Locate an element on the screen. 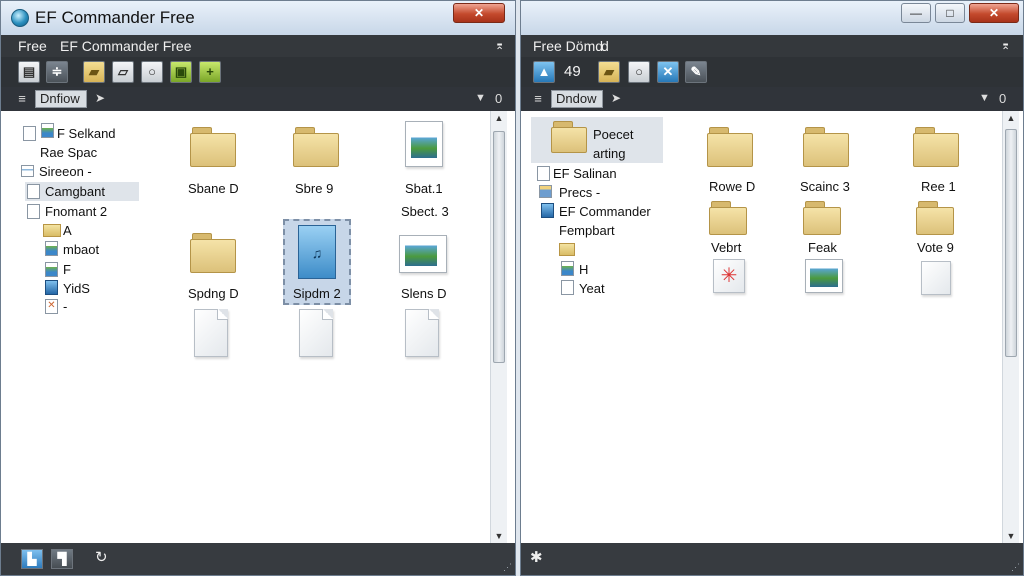 The width and height of the screenshot is (1024, 576). left-title-bar: EF Commander Free ✕ is located at coordinates (258, 18).